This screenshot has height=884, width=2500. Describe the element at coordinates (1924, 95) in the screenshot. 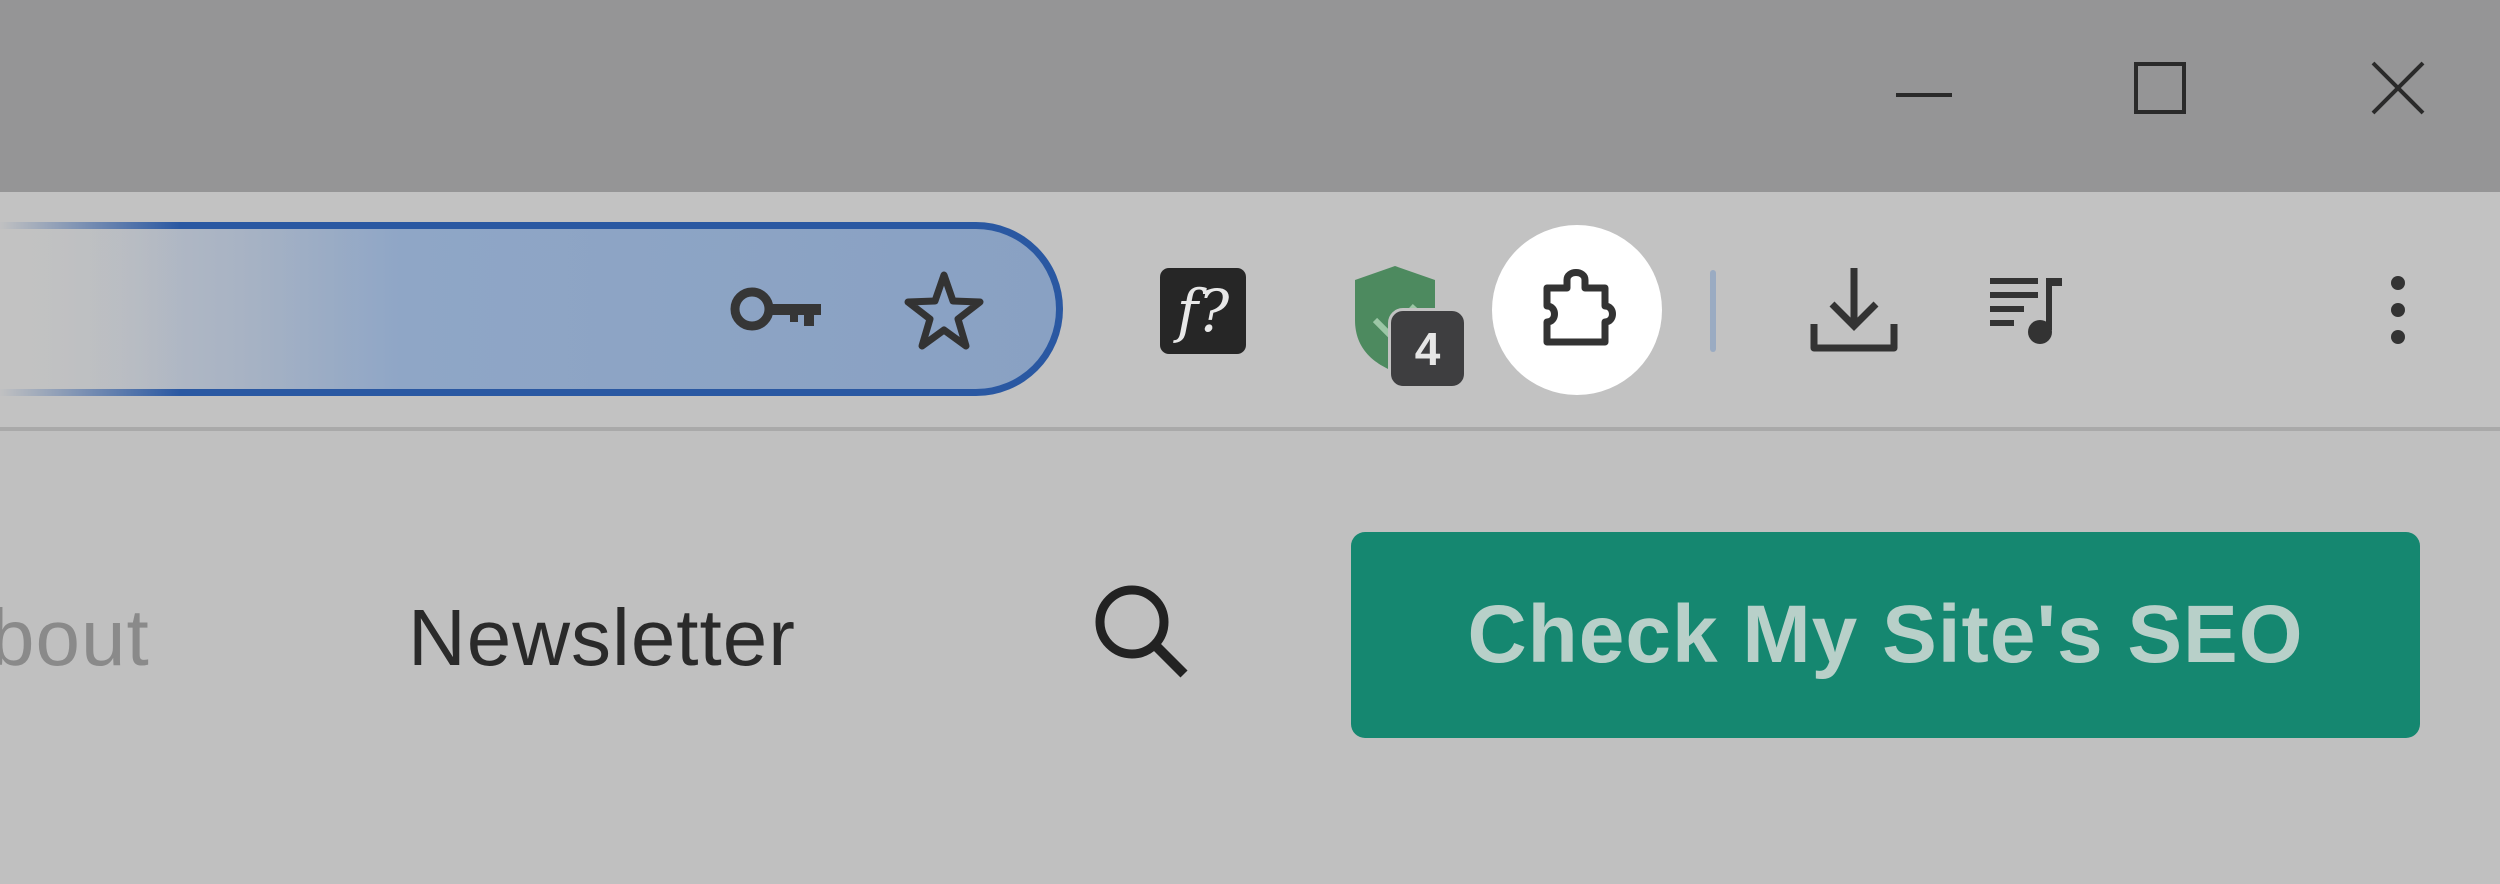

I see `minimize-icon` at that location.